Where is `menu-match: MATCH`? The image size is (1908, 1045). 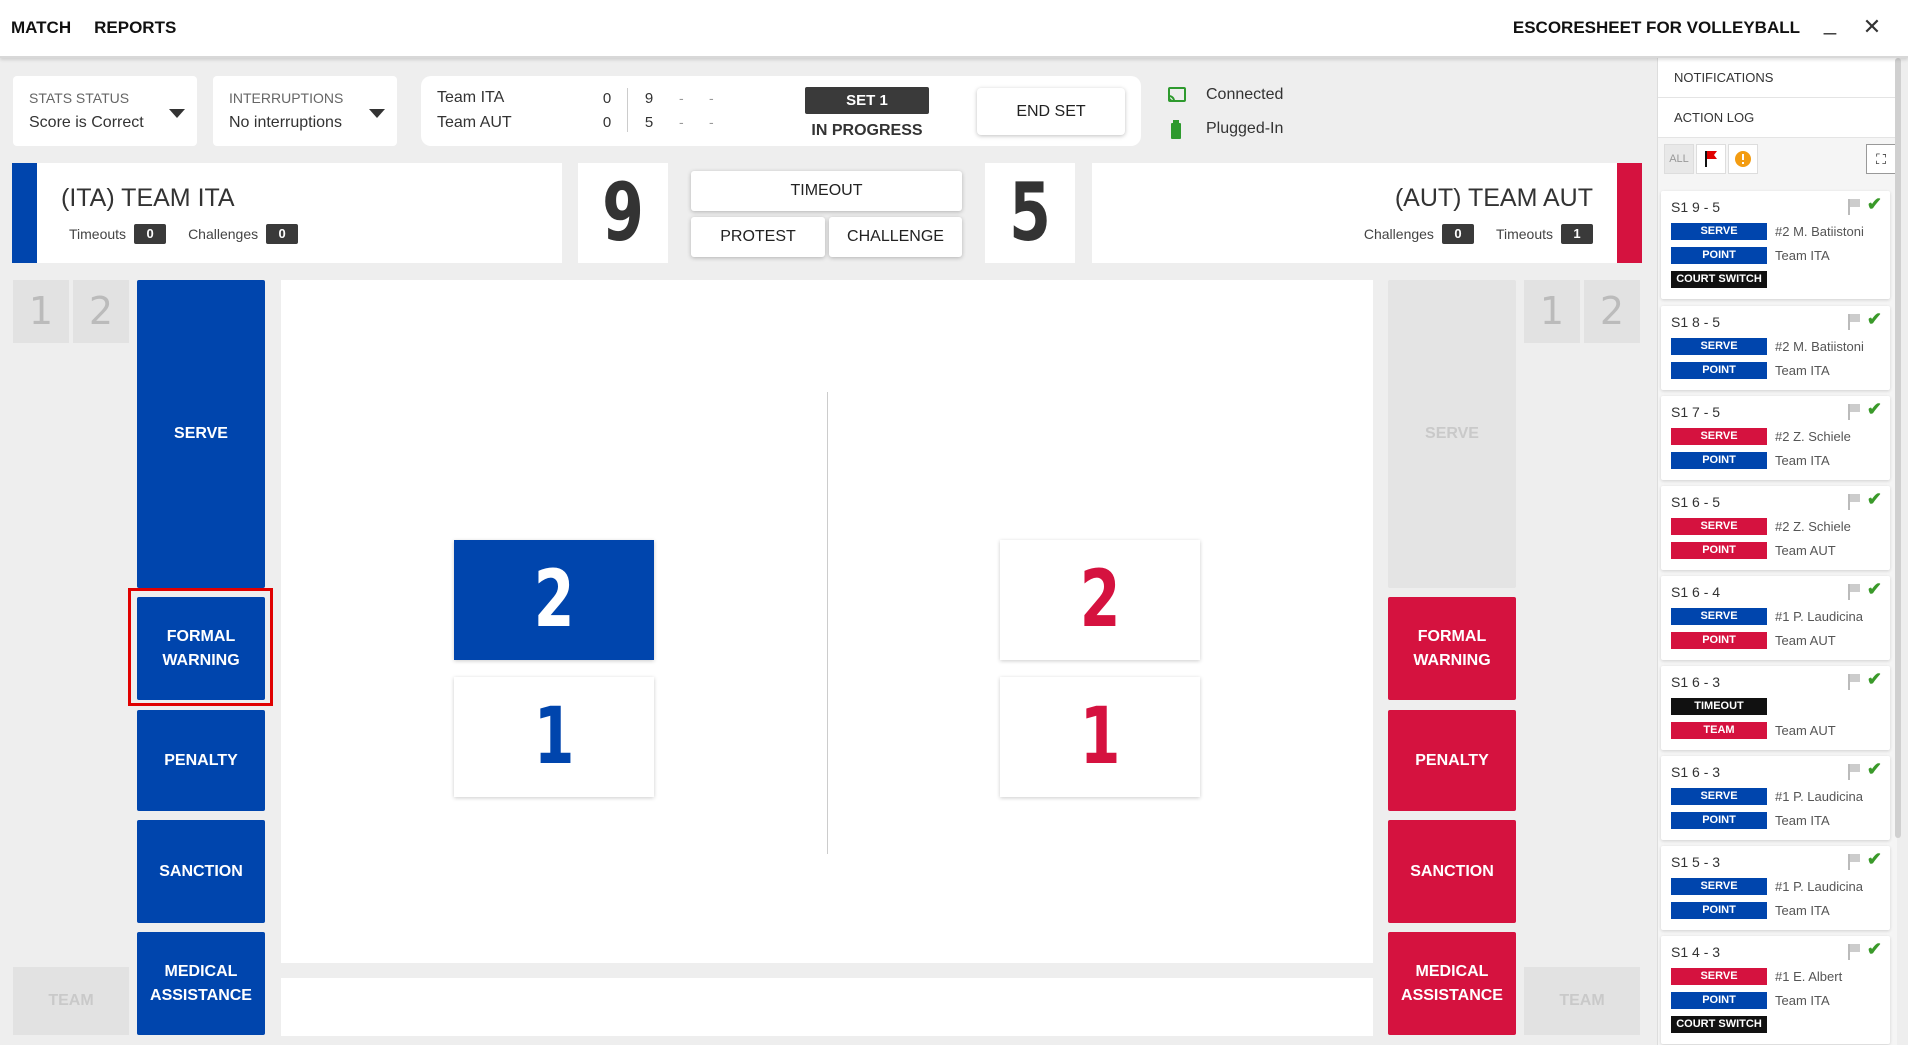
menu-match: MATCH is located at coordinates (41, 28).